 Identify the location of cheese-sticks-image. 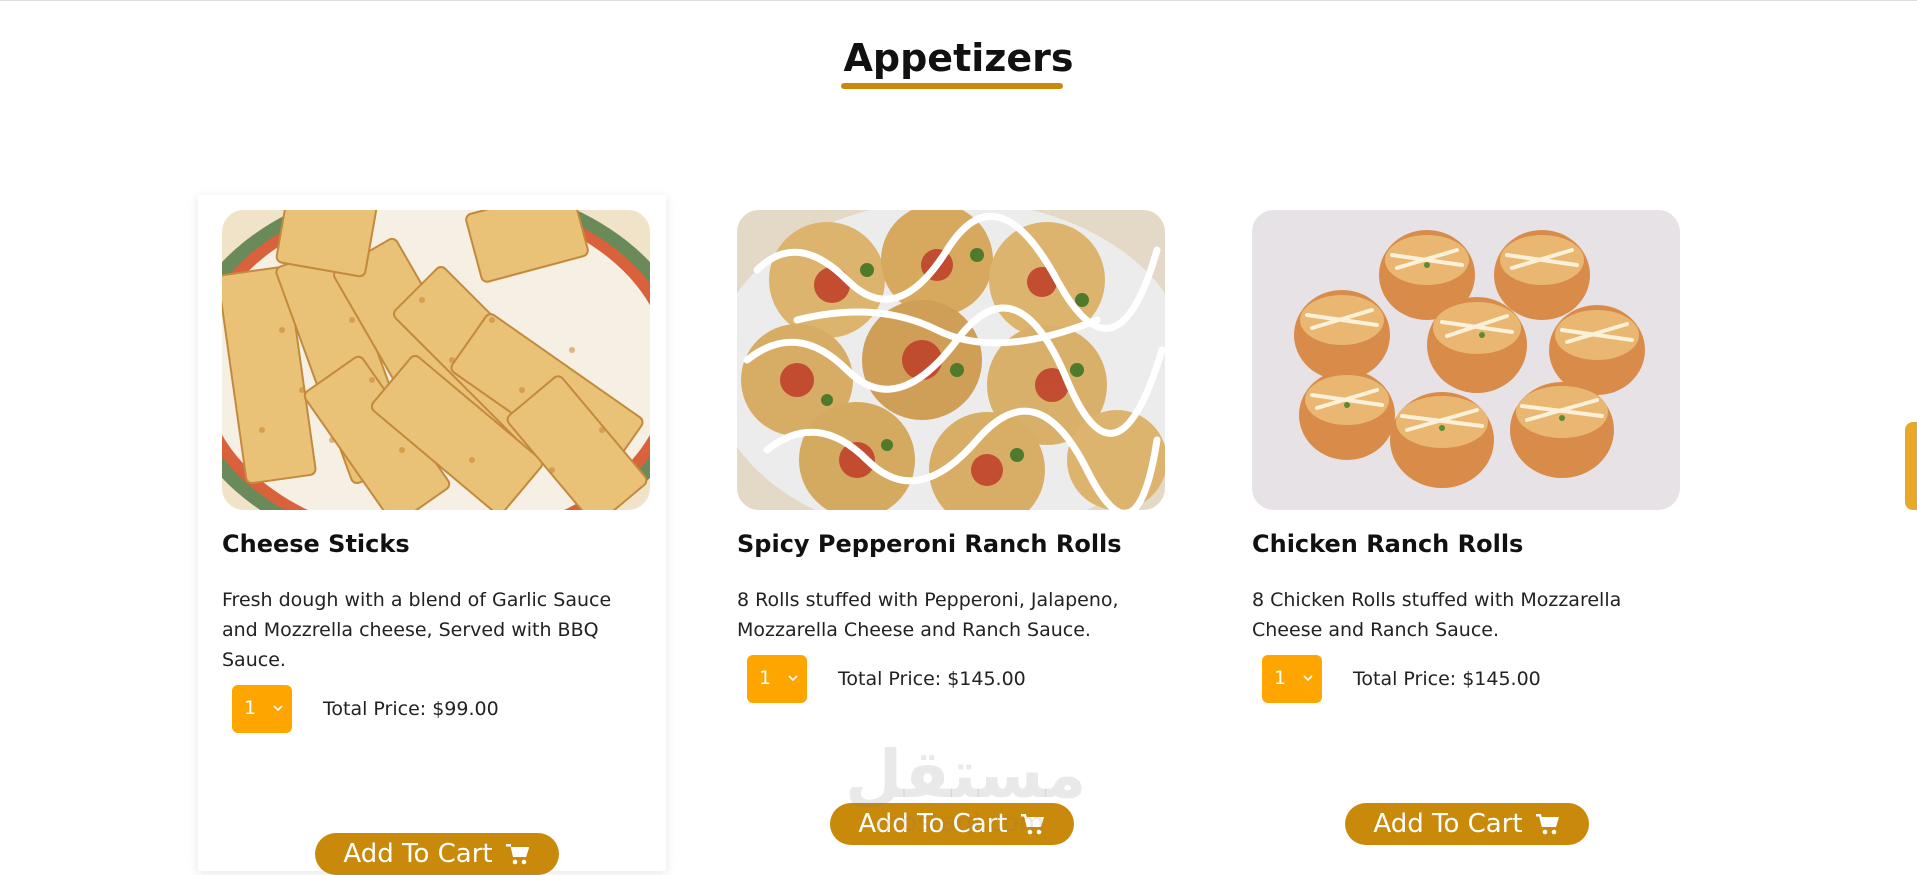
(436, 360).